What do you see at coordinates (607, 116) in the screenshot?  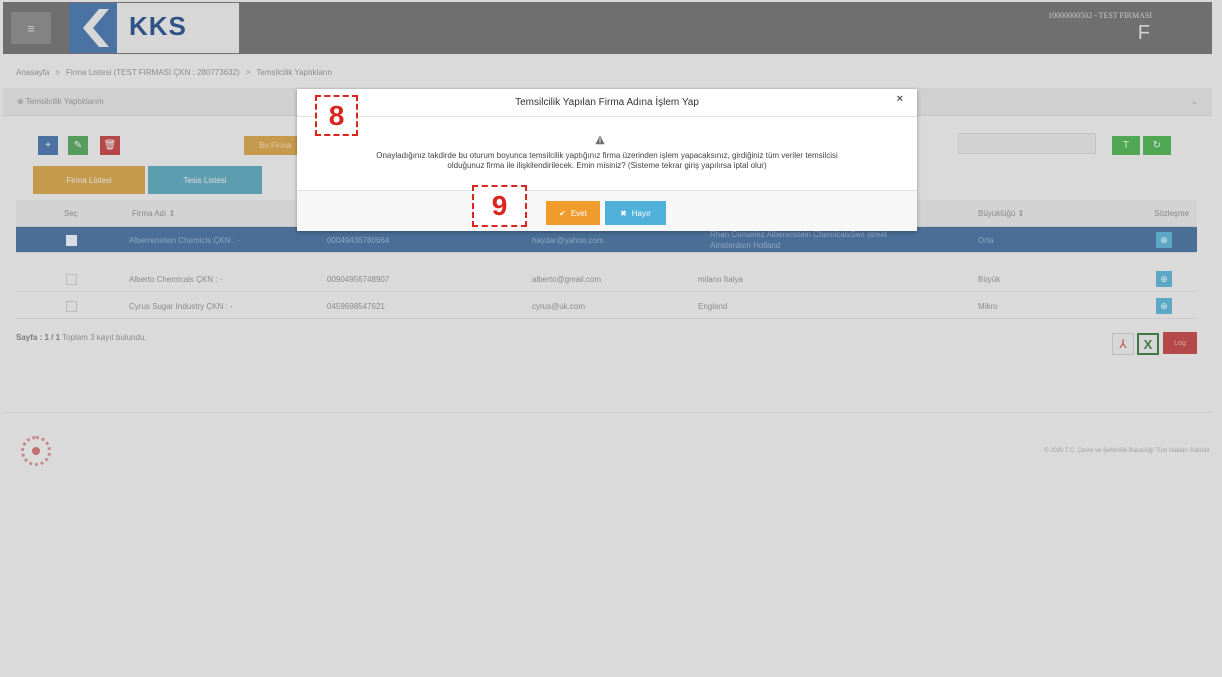 I see `dialog-divider` at bounding box center [607, 116].